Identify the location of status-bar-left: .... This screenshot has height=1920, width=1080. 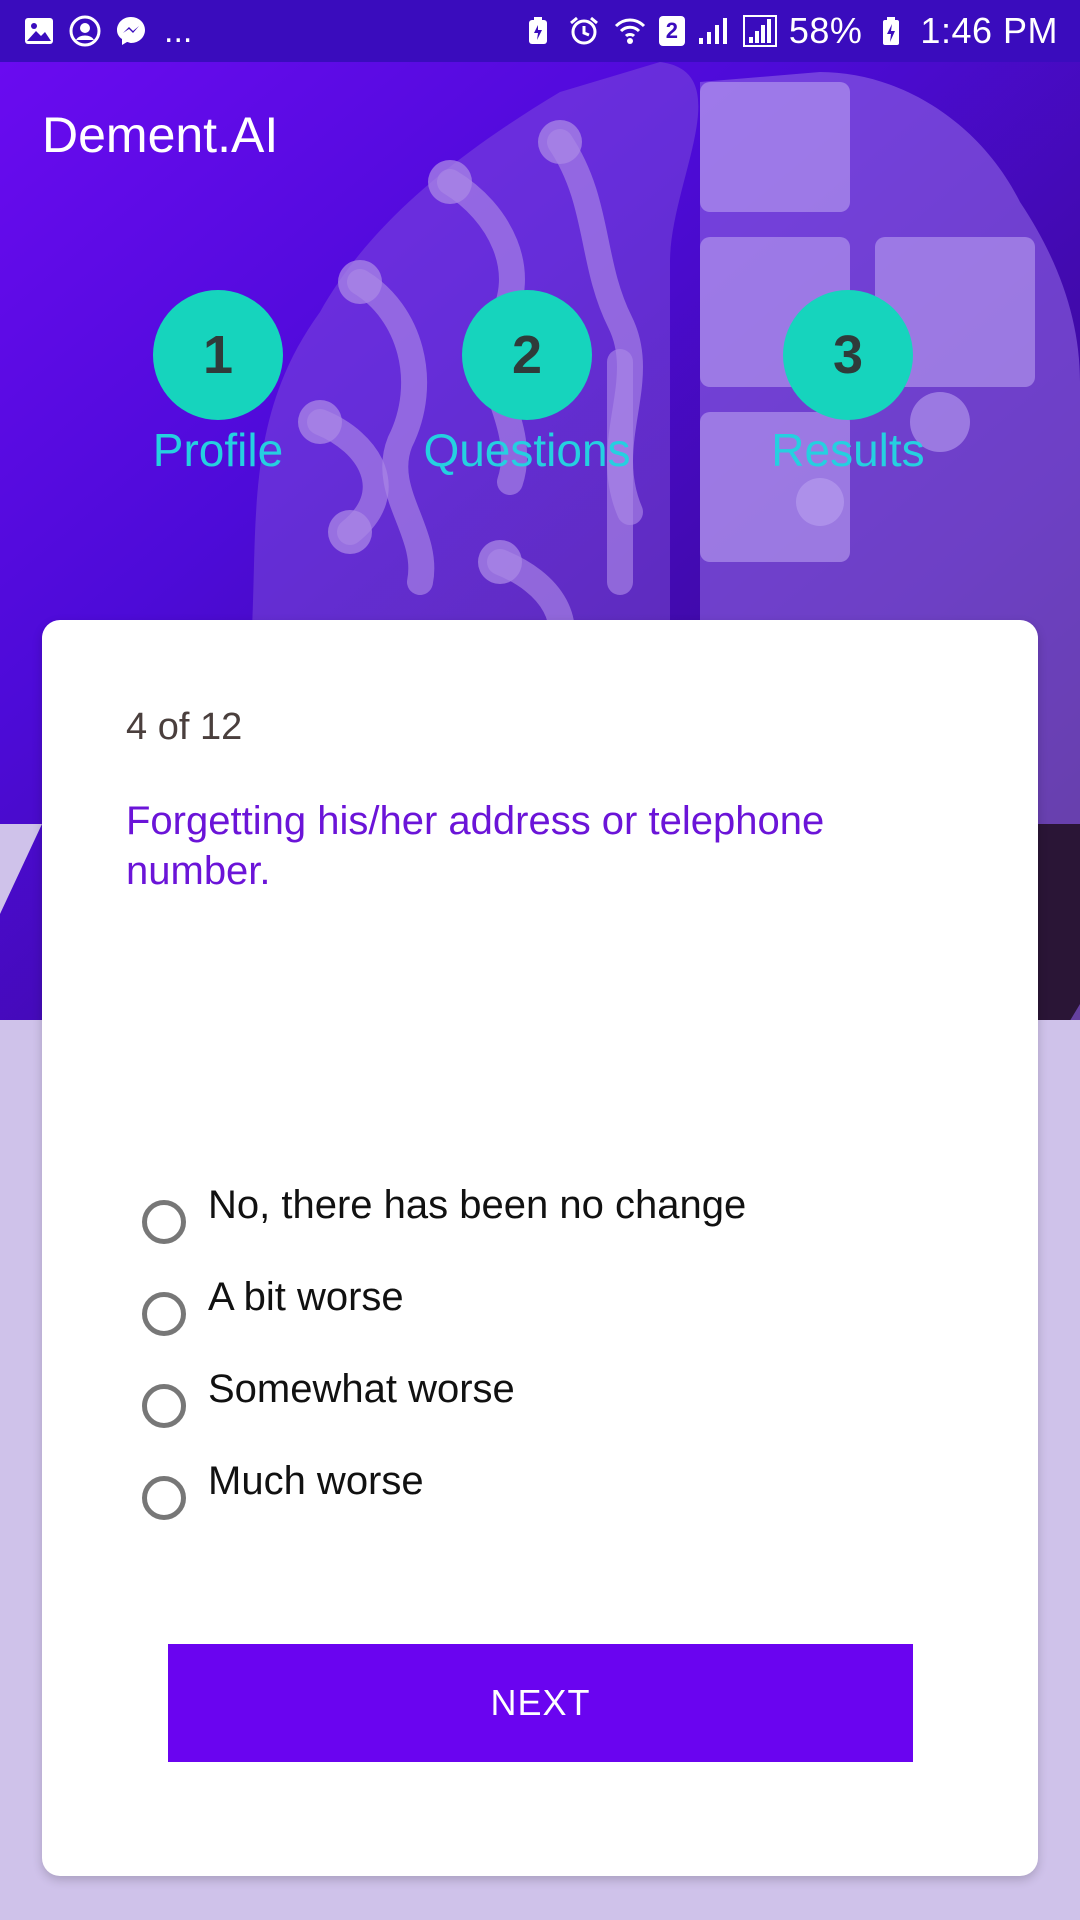
(107, 31).